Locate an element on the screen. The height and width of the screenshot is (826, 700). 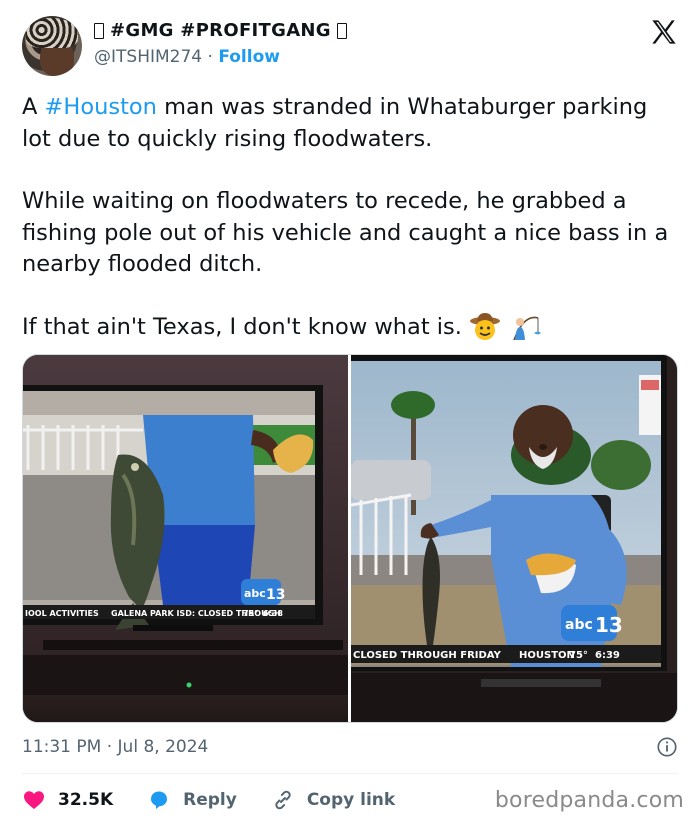
avatar is located at coordinates (52, 46).